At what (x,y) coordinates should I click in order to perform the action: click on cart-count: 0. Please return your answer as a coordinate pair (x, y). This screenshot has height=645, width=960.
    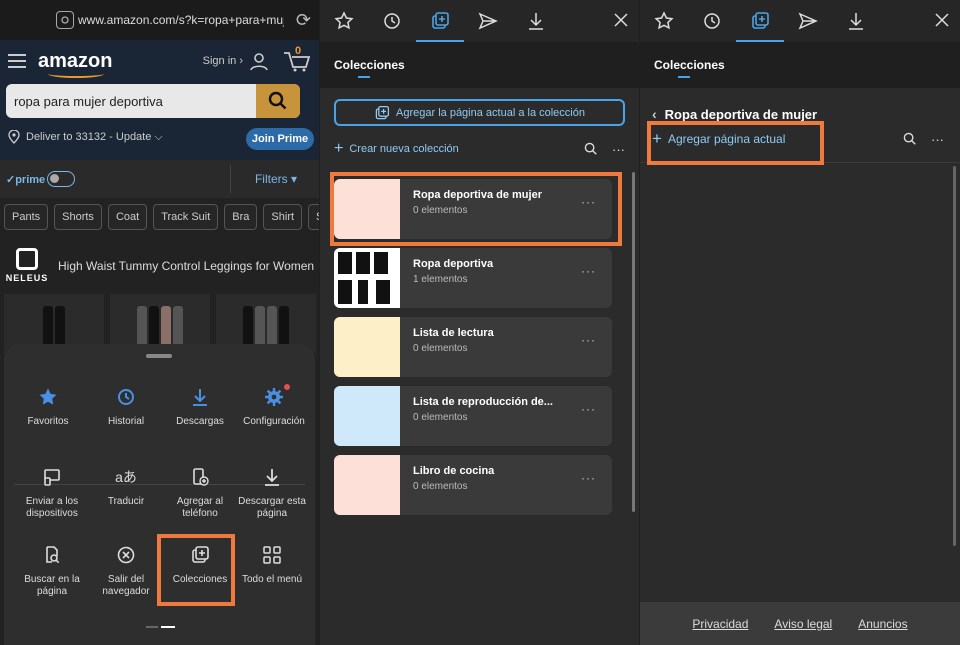
    Looking at the image, I should click on (298, 51).